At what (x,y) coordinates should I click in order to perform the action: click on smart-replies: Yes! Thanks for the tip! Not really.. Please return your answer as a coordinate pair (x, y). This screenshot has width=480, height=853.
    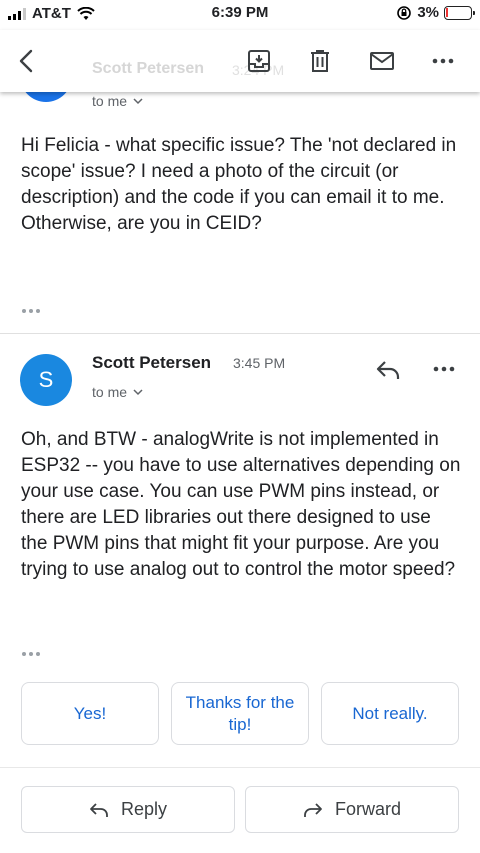
    Looking at the image, I should click on (240, 713).